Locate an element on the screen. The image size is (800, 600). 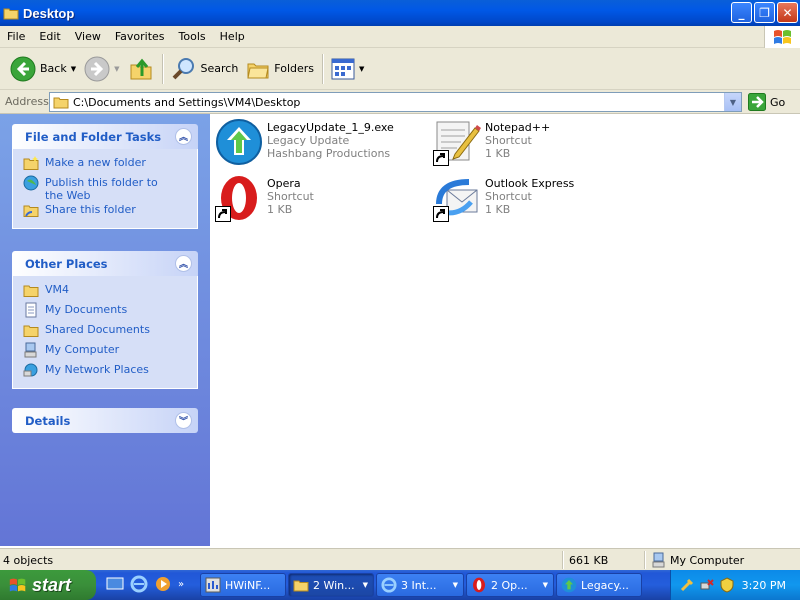
task-internet-explorer: 3 Int... ▼ is located at coordinates (420, 585).